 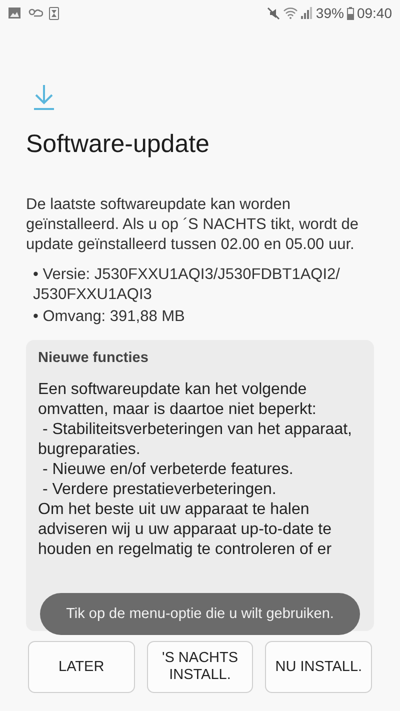 What do you see at coordinates (94, 358) in the screenshot?
I see `card-heading: Nieuwe functies` at bounding box center [94, 358].